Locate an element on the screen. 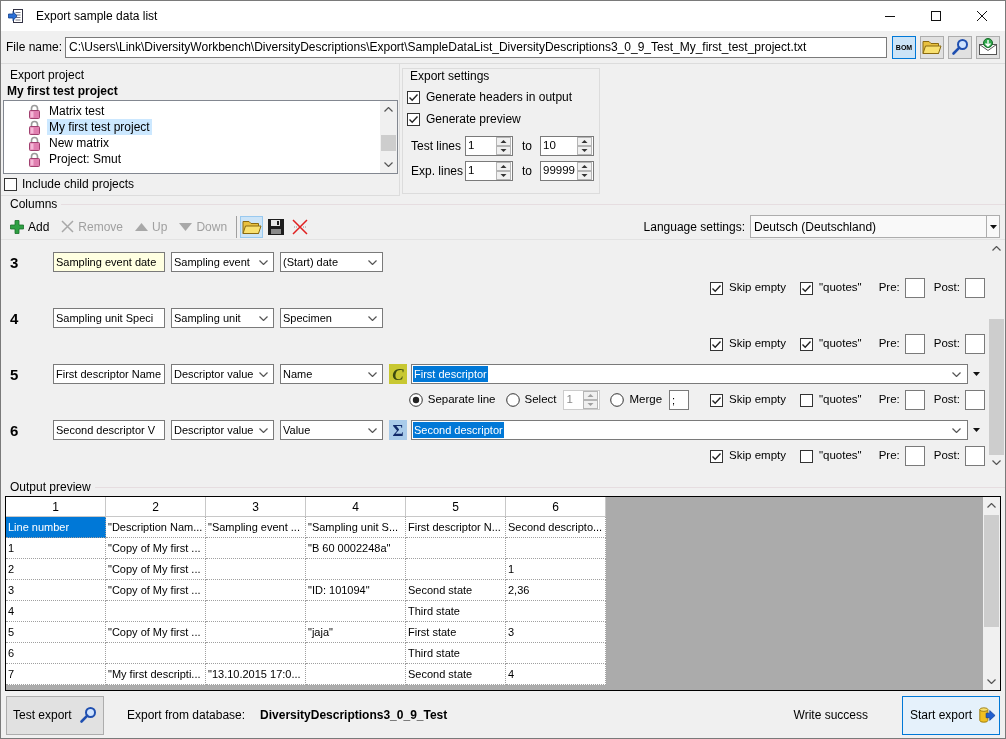 The height and width of the screenshot is (739, 1006). triangle-down-icon is located at coordinates (186, 226).